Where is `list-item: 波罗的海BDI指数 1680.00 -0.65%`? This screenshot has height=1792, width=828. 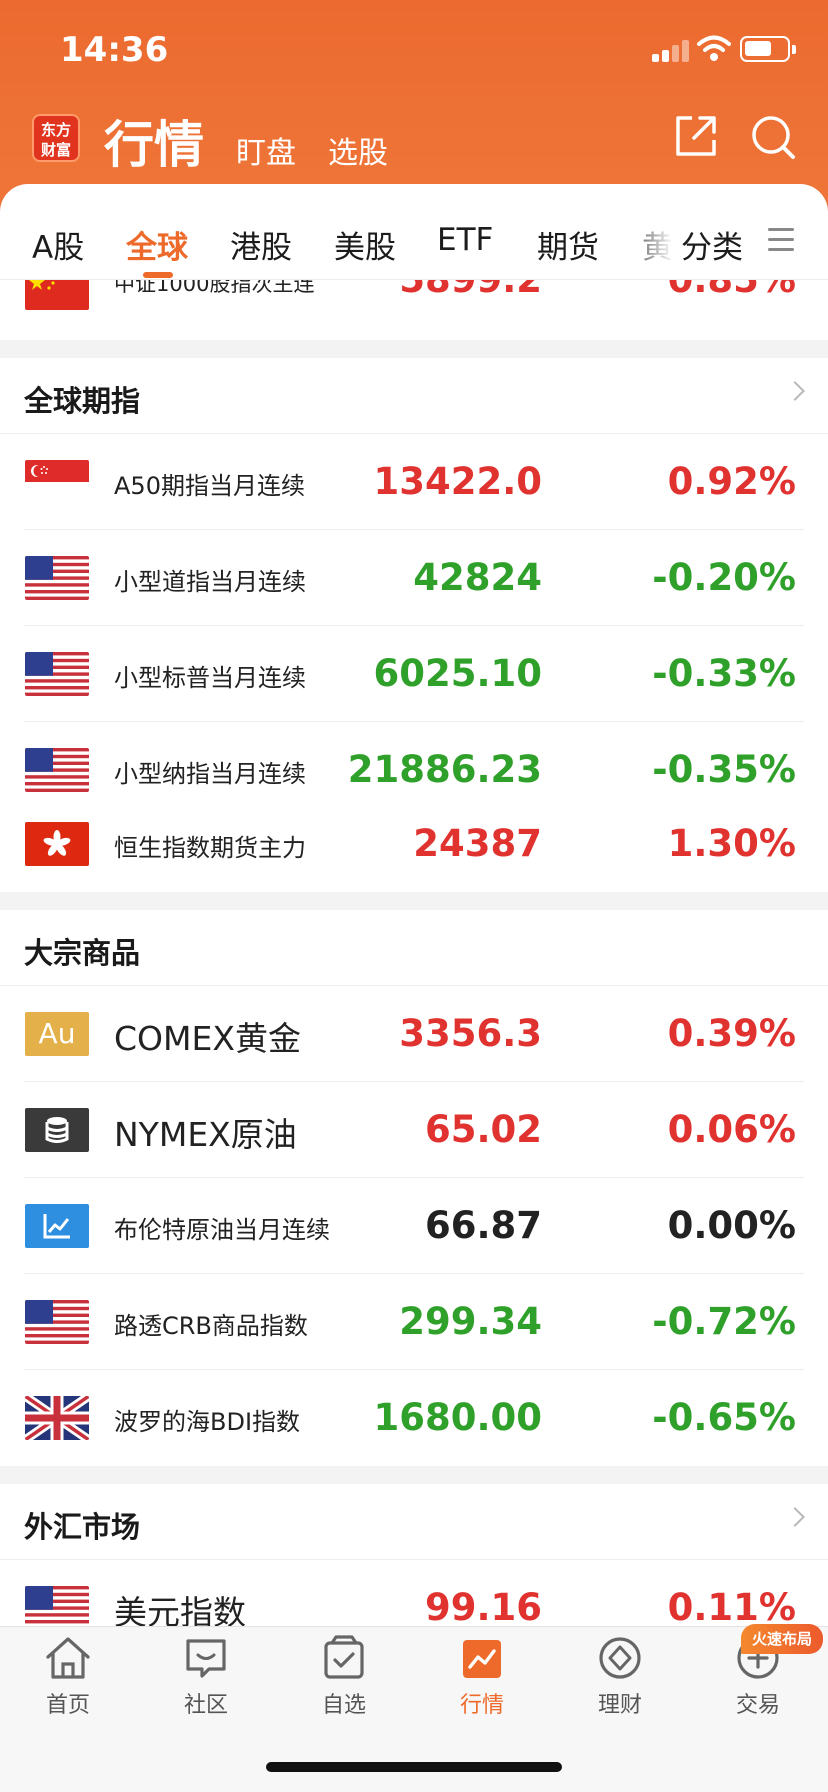 list-item: 波罗的海BDI指数 1680.00 -0.65% is located at coordinates (414, 1418).